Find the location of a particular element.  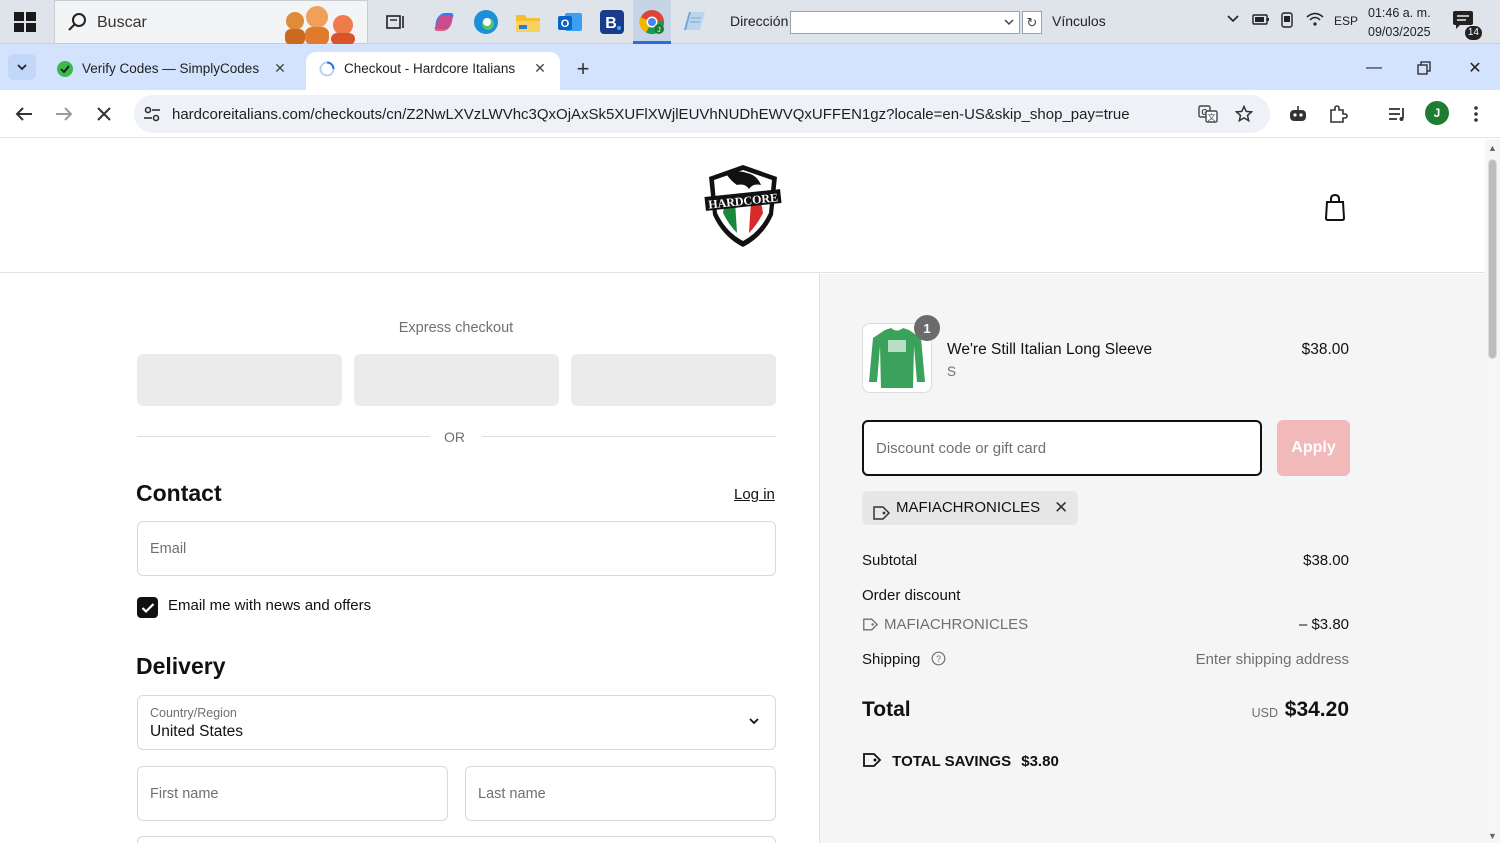

total-currency: USD is located at coordinates (1264, 713).